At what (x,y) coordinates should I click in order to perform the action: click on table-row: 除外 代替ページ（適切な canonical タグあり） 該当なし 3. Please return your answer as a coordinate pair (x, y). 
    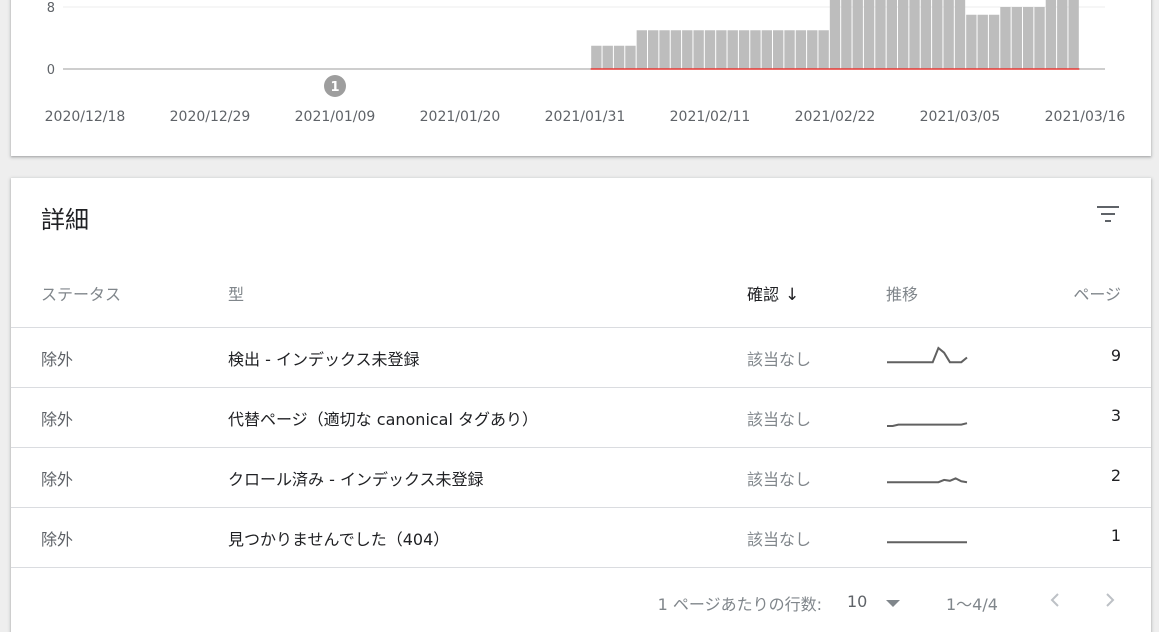
    Looking at the image, I should click on (581, 417).